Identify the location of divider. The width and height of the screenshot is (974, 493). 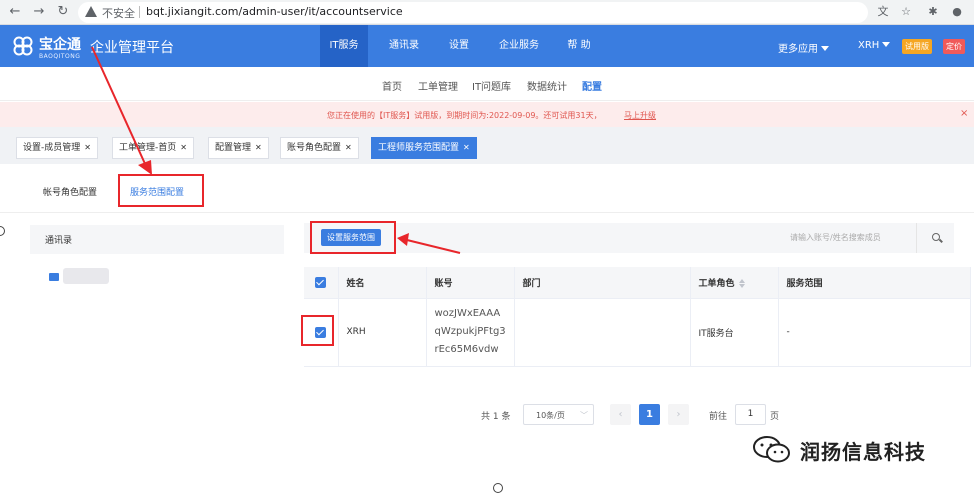
(487, 212).